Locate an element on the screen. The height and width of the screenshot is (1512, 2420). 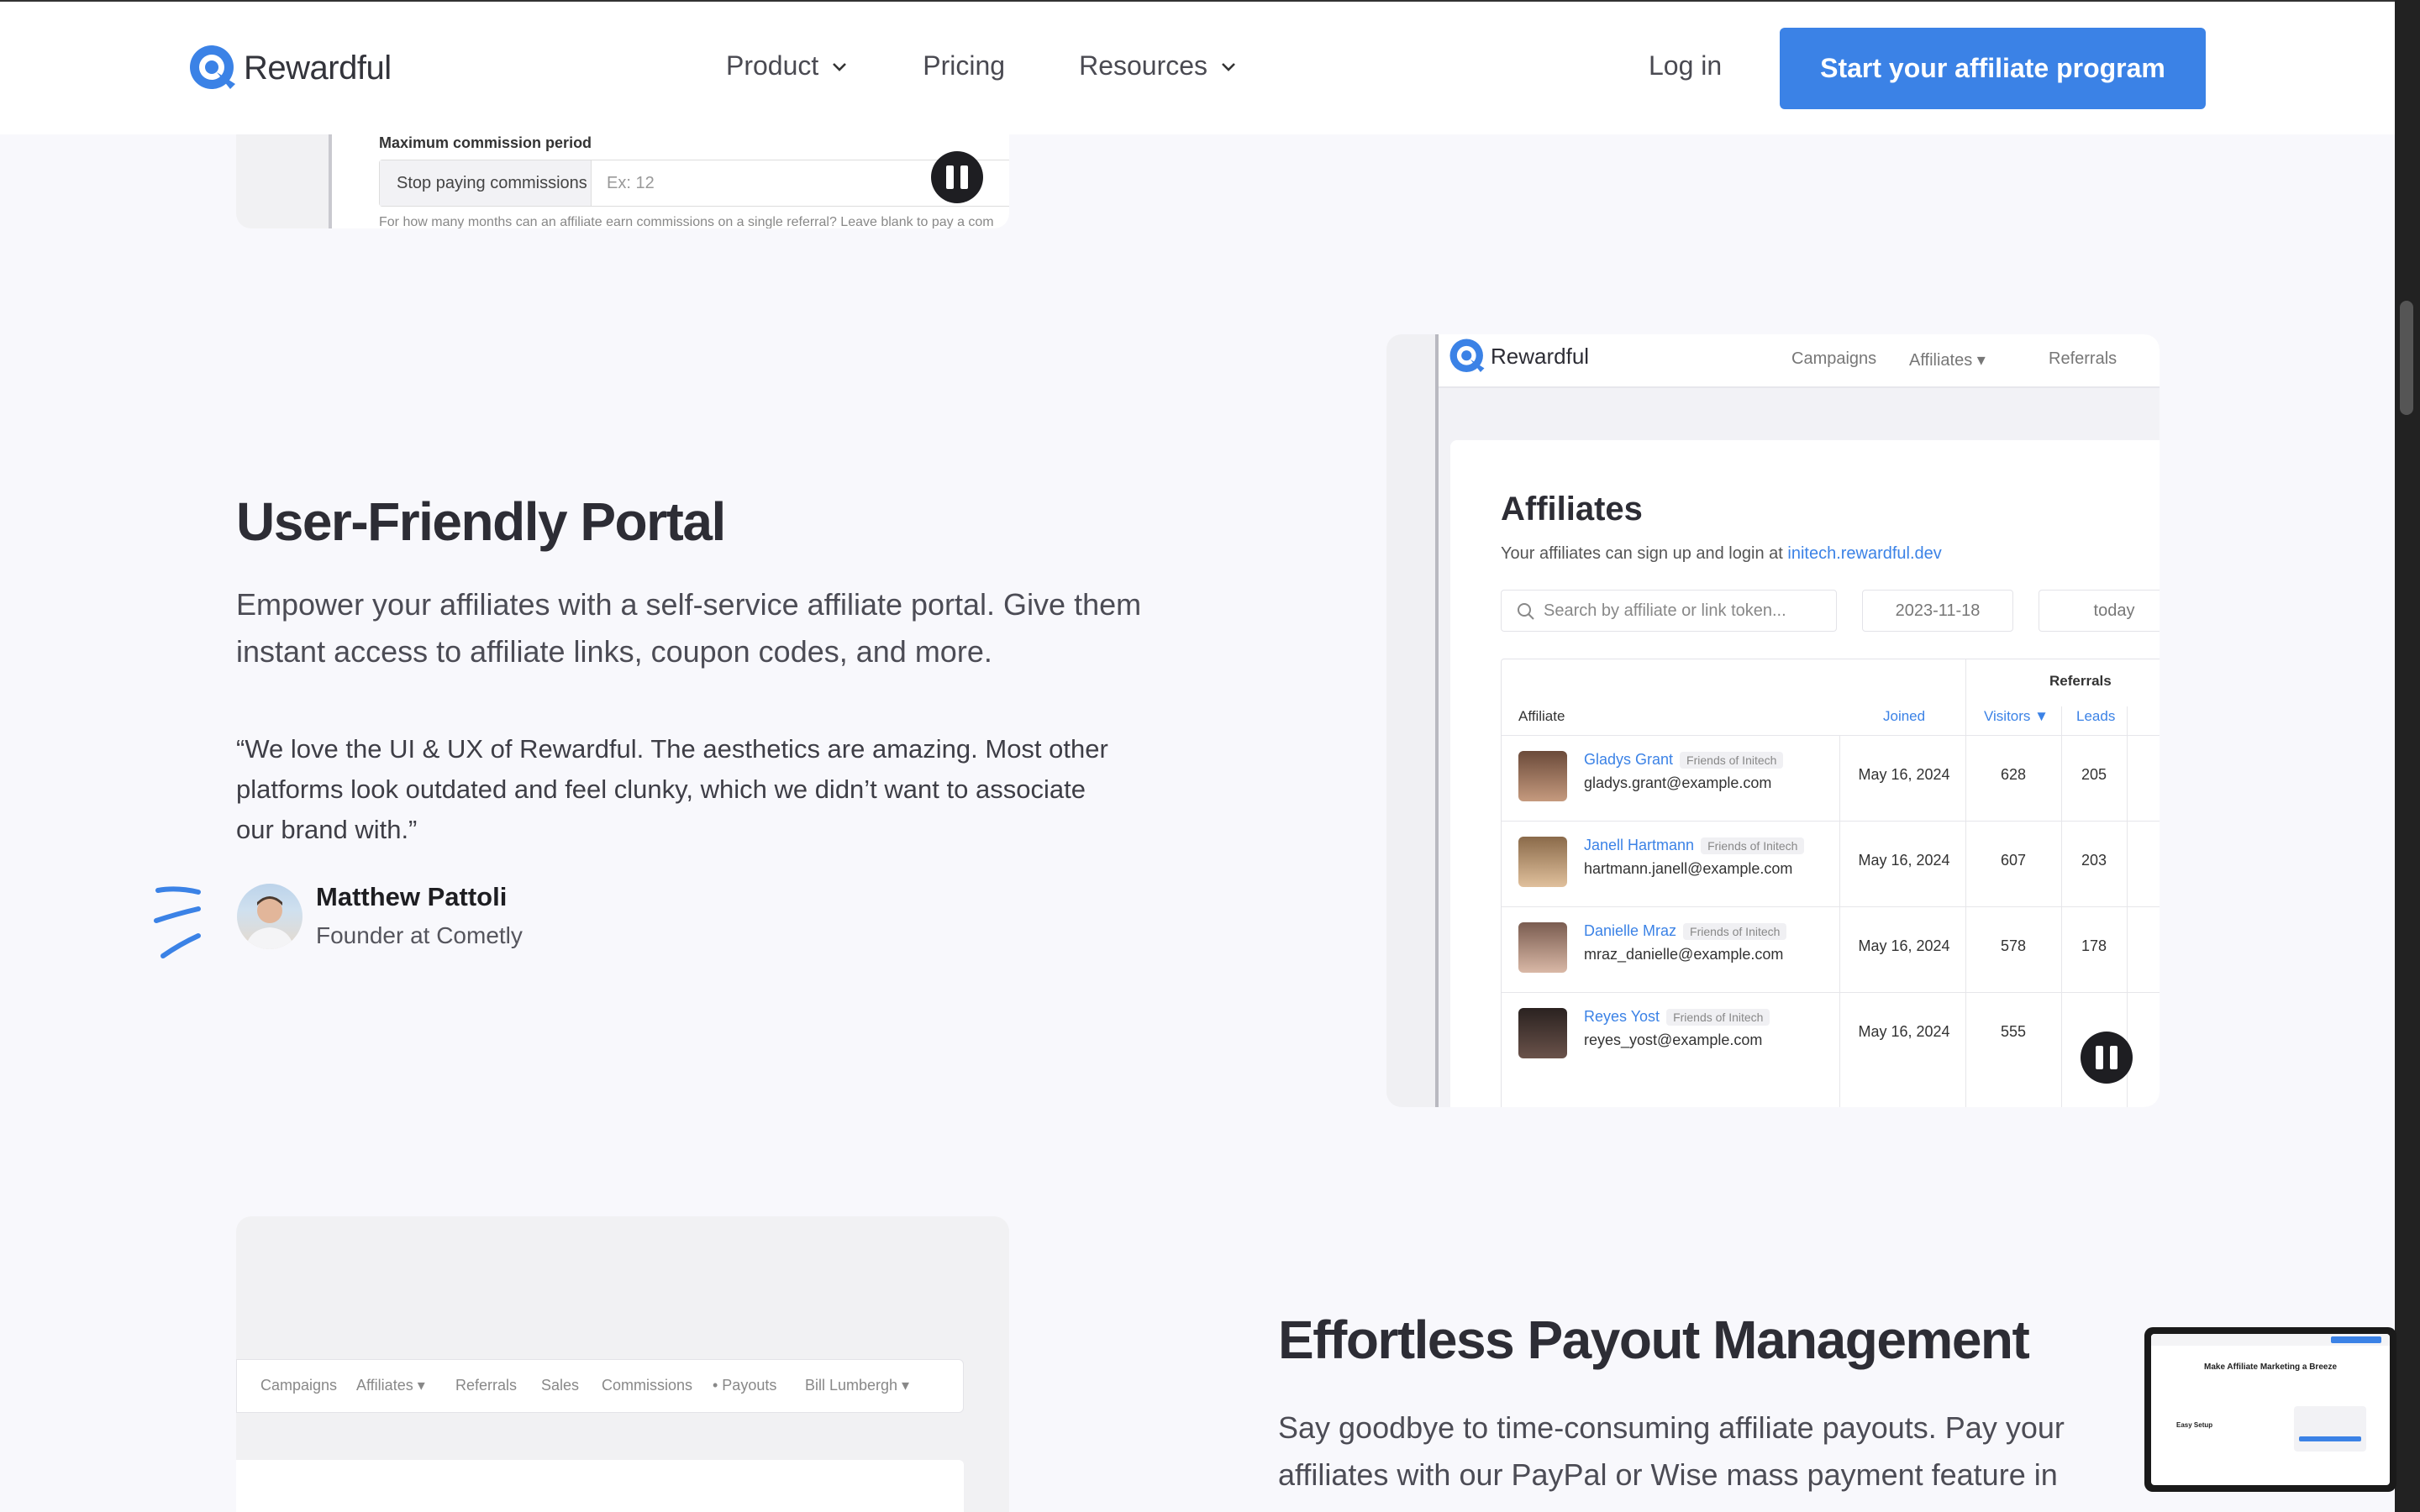
nav-resources-label: Resources is located at coordinates (1143, 65).